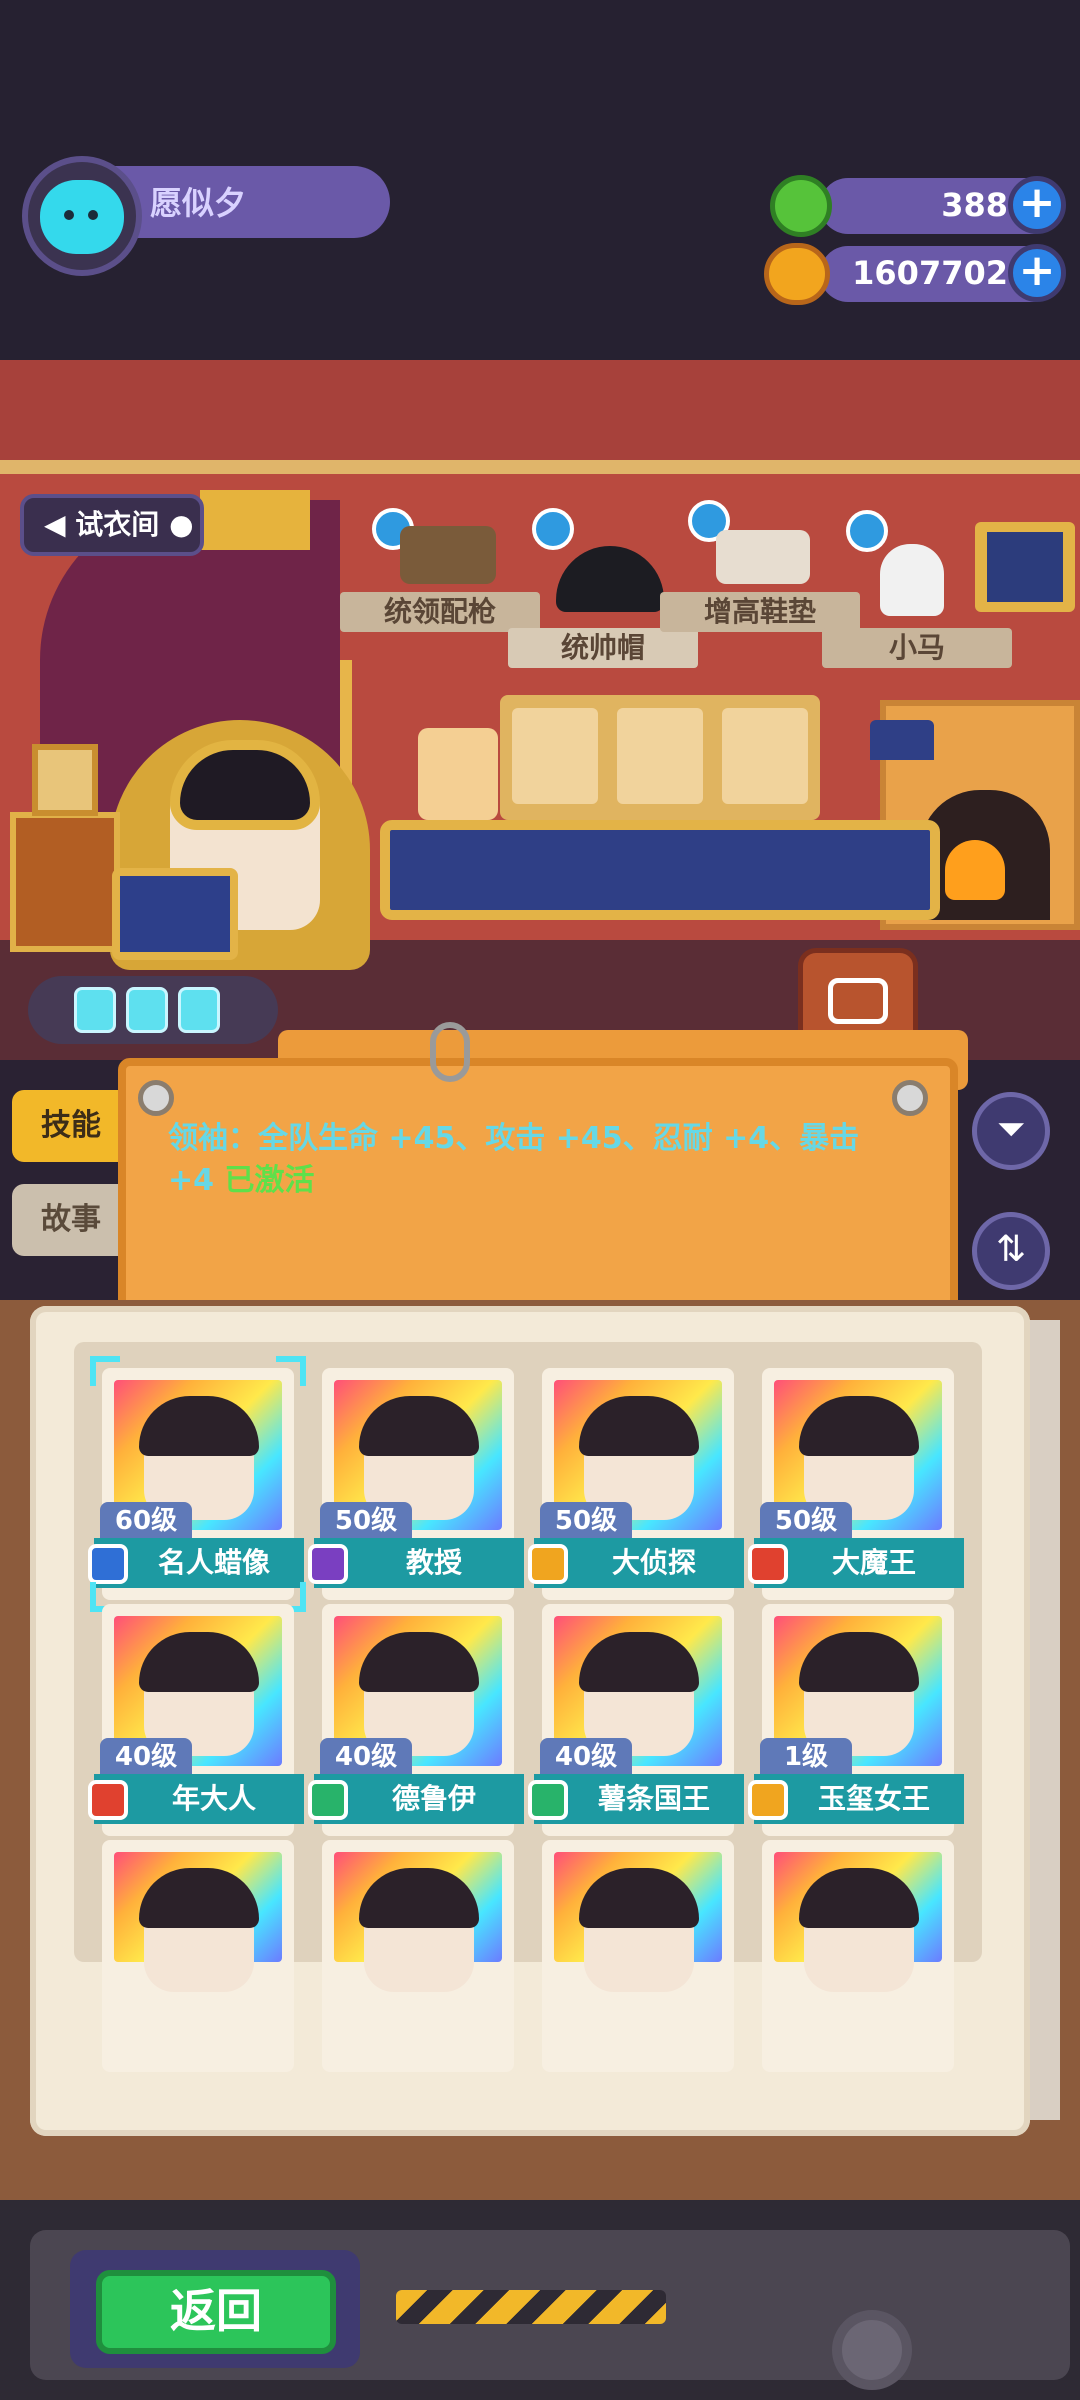 This screenshot has width=1080, height=2400. What do you see at coordinates (540, 417) in the screenshot?
I see `room-ceiling` at bounding box center [540, 417].